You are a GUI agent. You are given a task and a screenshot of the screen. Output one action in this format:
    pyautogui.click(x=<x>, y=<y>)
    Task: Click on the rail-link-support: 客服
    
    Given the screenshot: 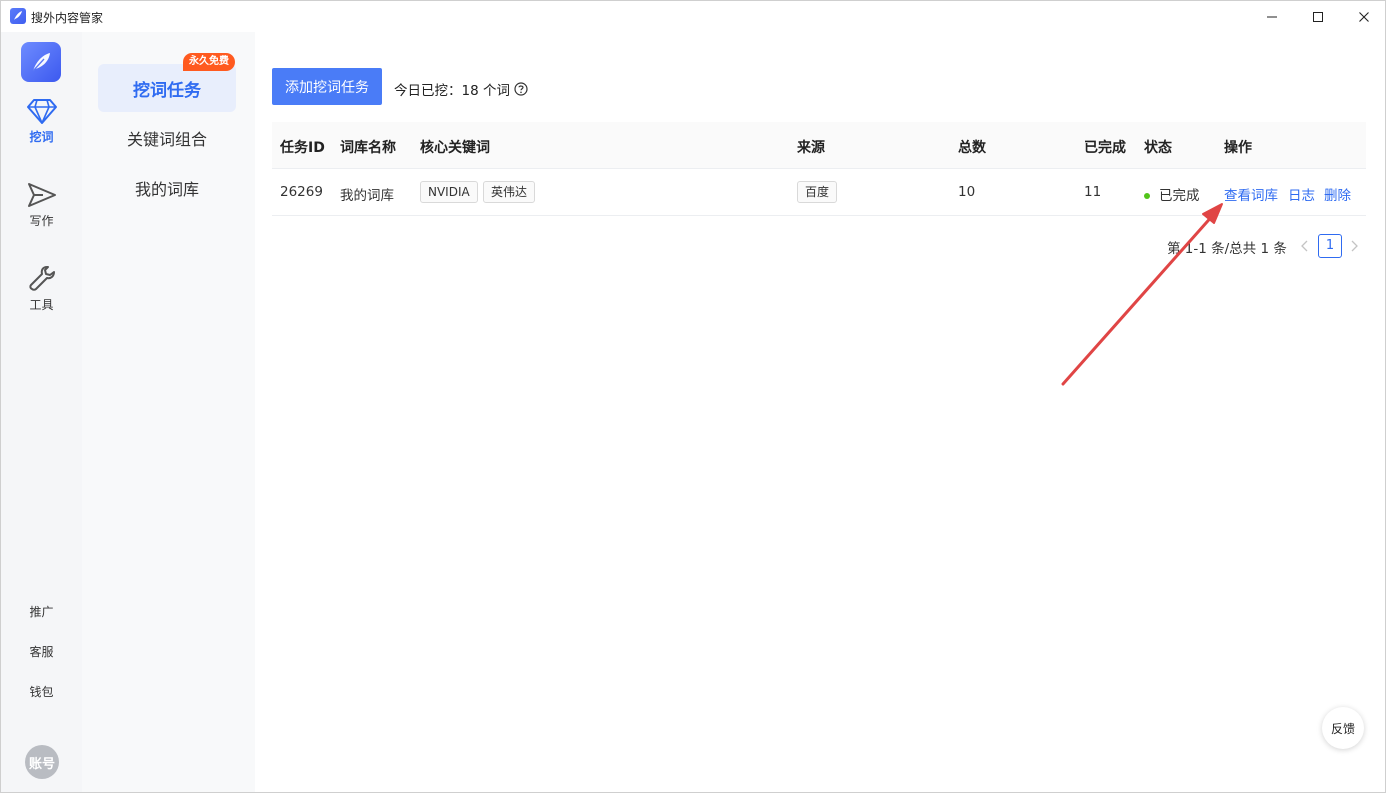 What is the action you would take?
    pyautogui.click(x=41, y=651)
    